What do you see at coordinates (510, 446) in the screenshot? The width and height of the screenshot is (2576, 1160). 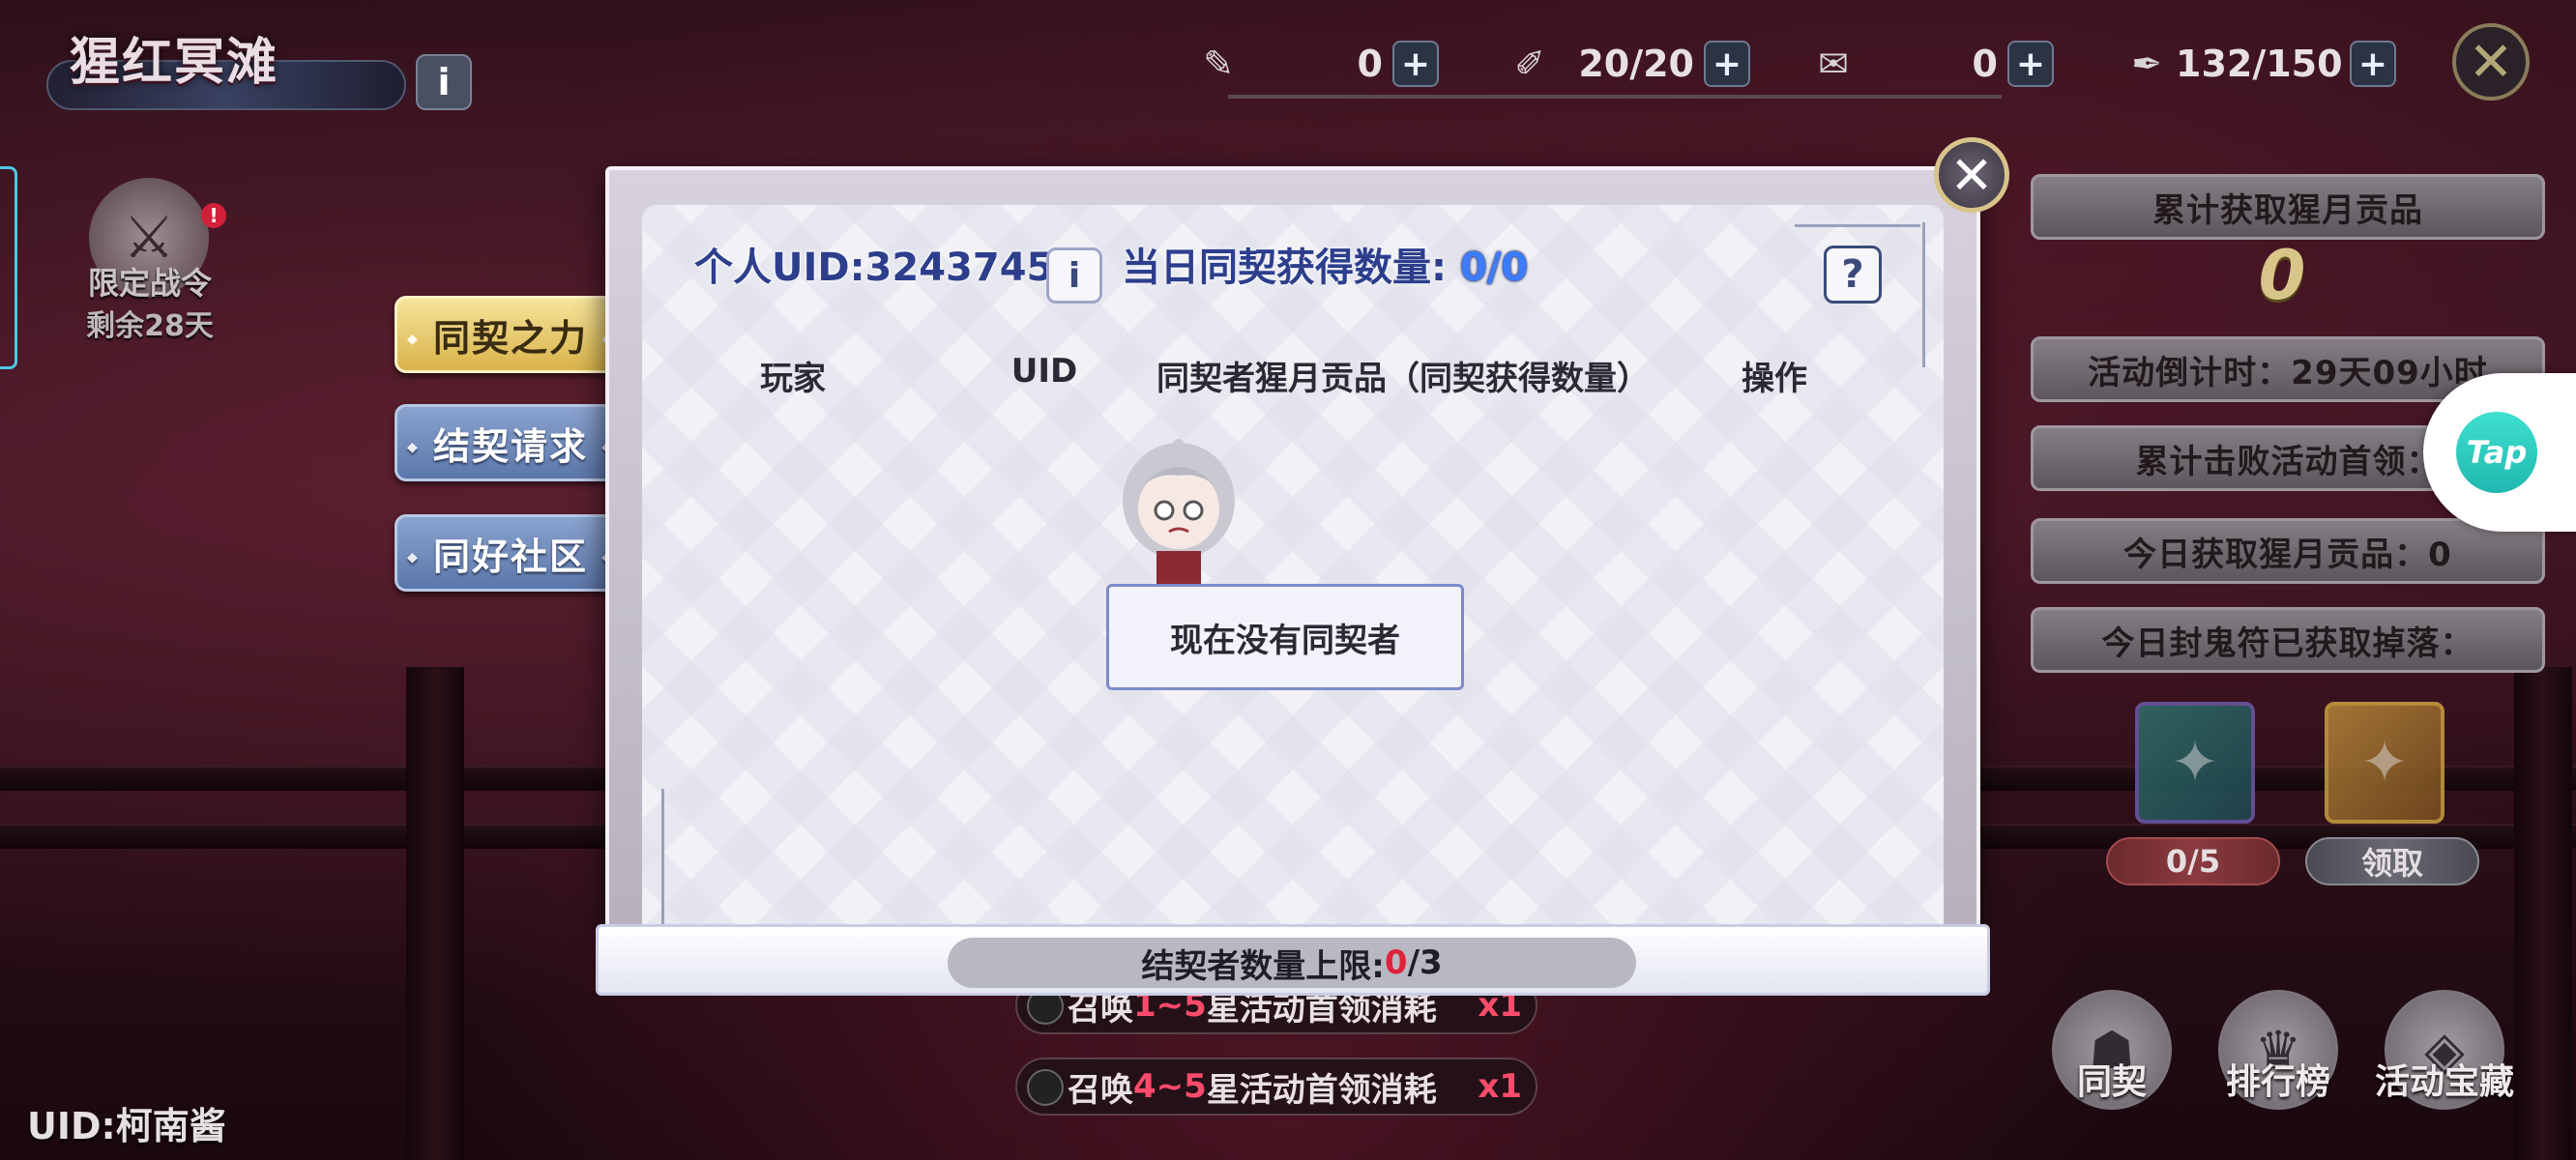 I see `tab-label: 结契请求` at bounding box center [510, 446].